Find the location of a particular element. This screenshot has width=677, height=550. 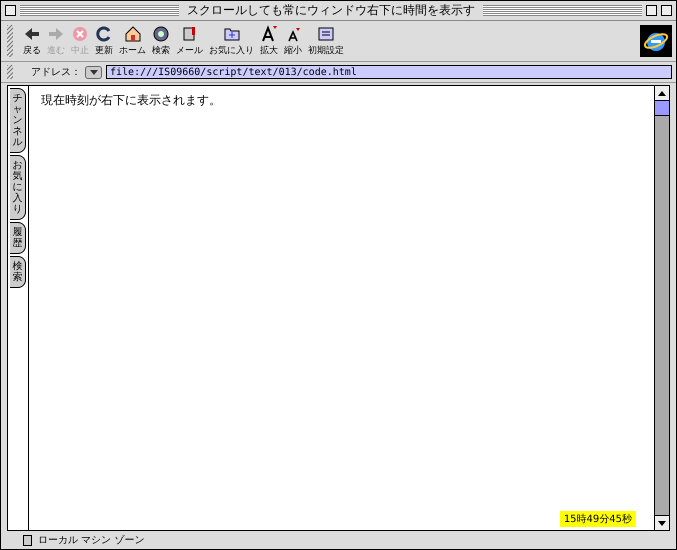

document-icon is located at coordinates (27, 540).